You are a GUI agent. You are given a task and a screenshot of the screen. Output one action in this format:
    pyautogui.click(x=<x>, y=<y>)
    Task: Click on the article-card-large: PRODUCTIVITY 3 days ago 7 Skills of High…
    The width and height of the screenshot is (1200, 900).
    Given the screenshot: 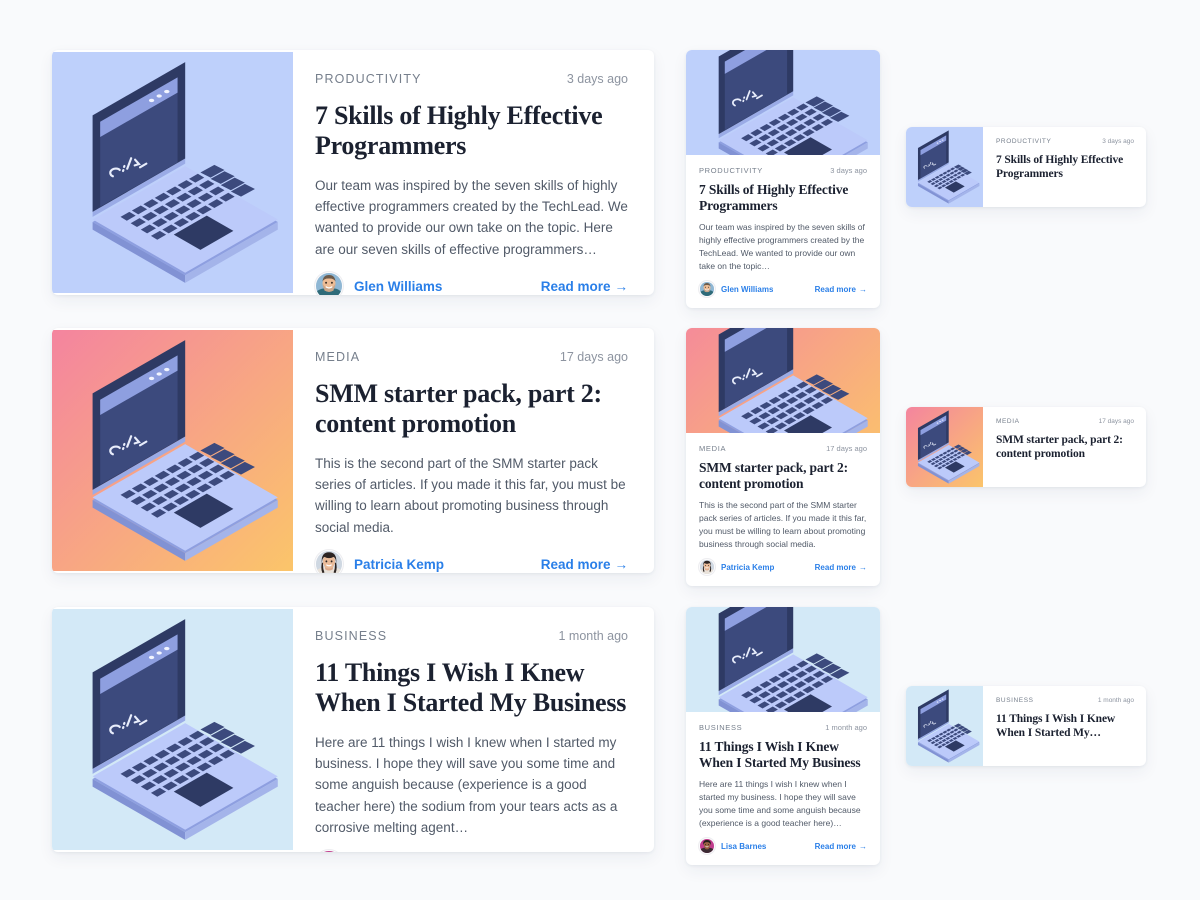 What is the action you would take?
    pyautogui.click(x=353, y=172)
    